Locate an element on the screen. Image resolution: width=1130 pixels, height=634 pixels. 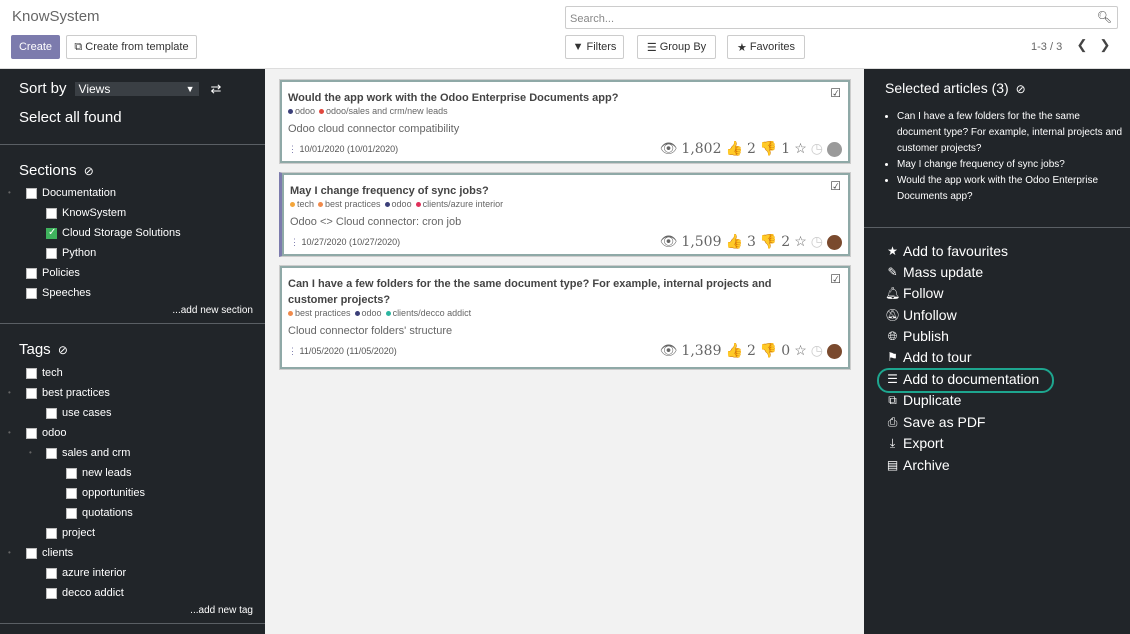
select-all-found: Select all found is located at coordinates (70, 117).